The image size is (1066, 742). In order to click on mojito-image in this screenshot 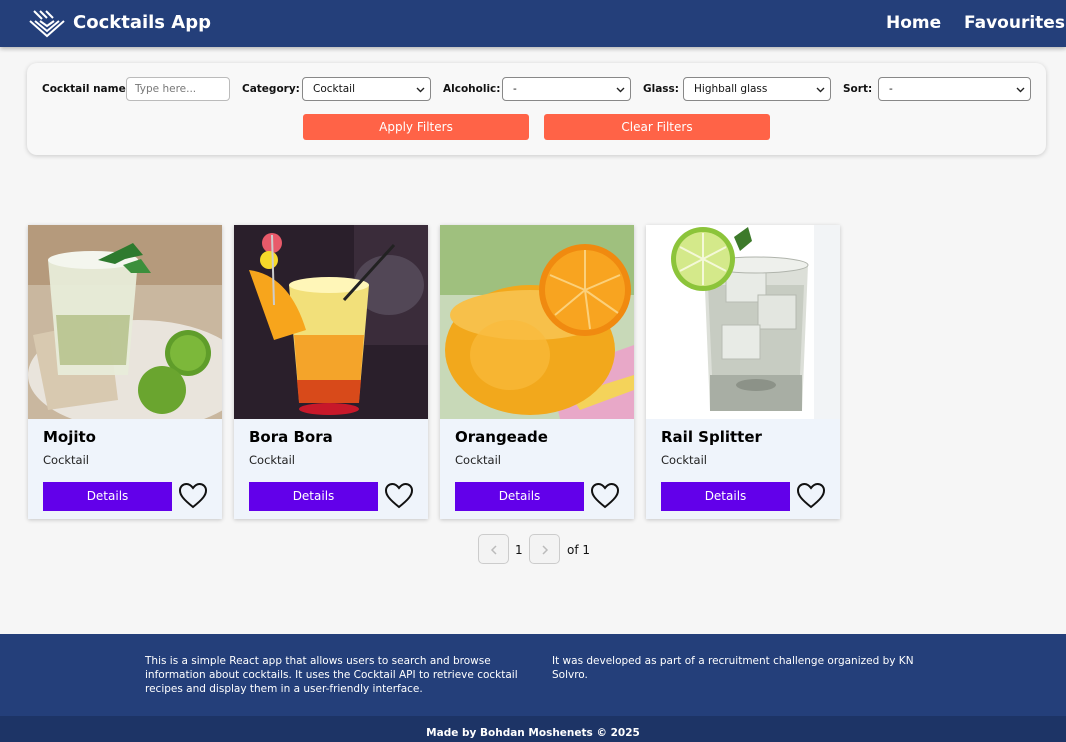, I will do `click(125, 322)`.